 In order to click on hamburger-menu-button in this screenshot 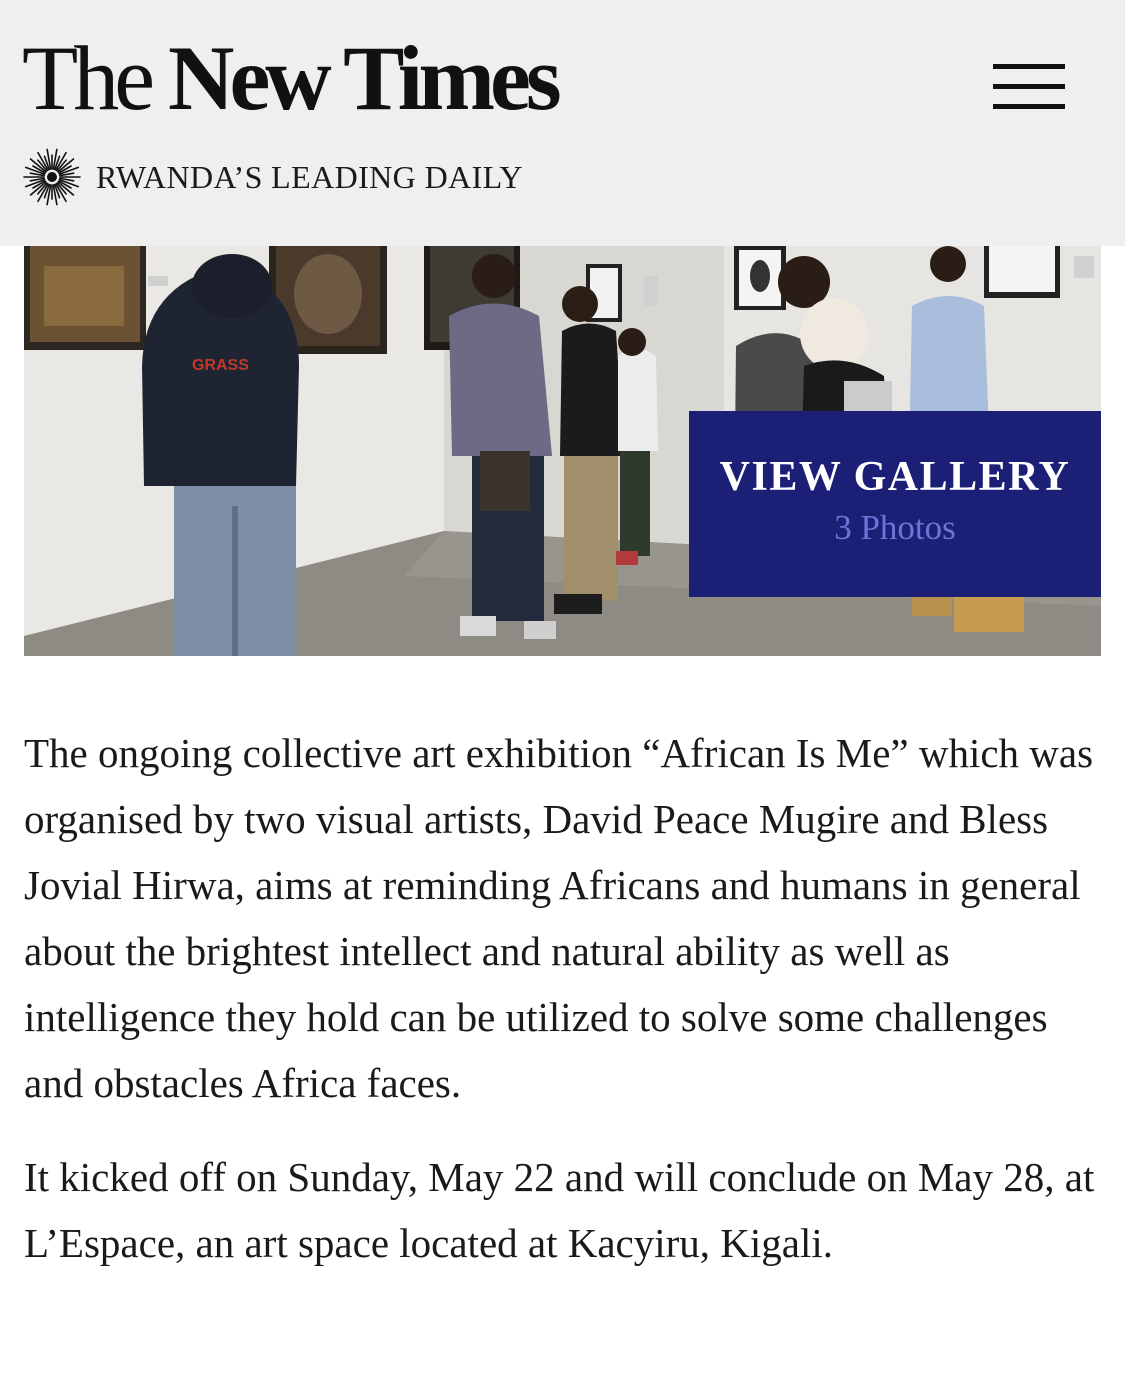, I will do `click(1028, 88)`.